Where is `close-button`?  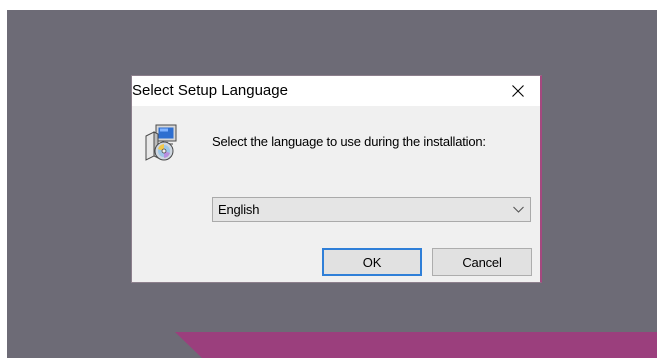
close-button is located at coordinates (518, 91).